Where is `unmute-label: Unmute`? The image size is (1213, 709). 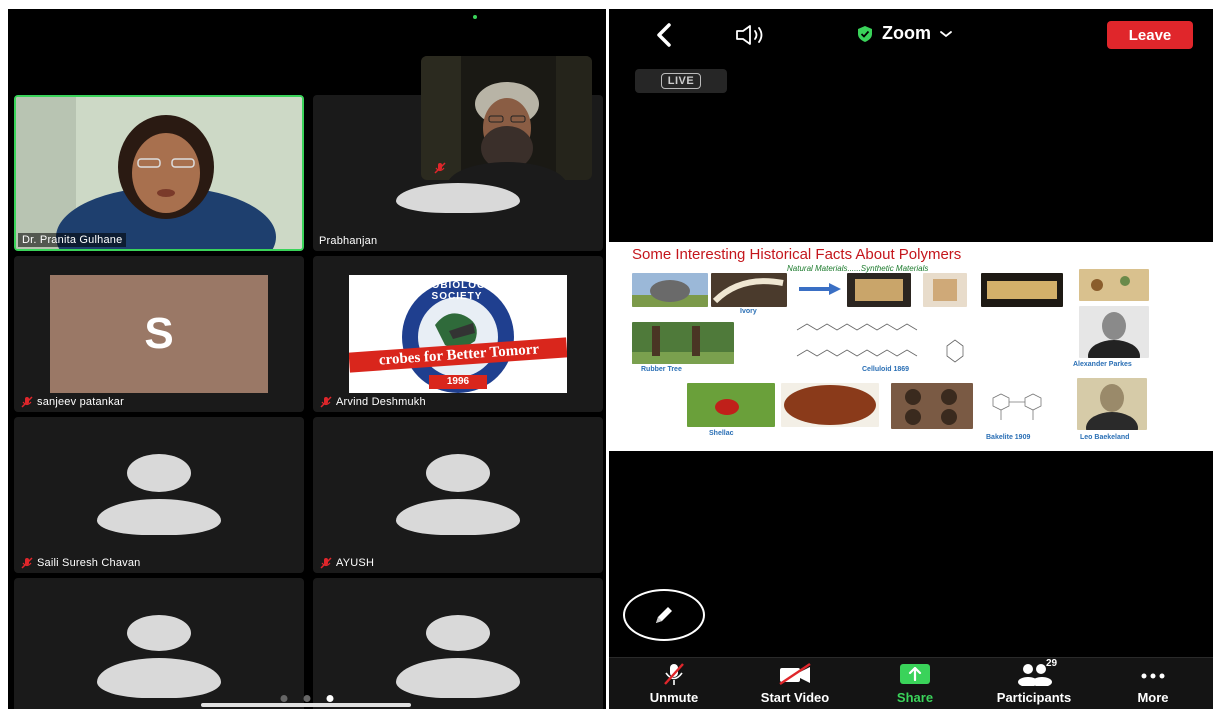
unmute-label: Unmute is located at coordinates (674, 697).